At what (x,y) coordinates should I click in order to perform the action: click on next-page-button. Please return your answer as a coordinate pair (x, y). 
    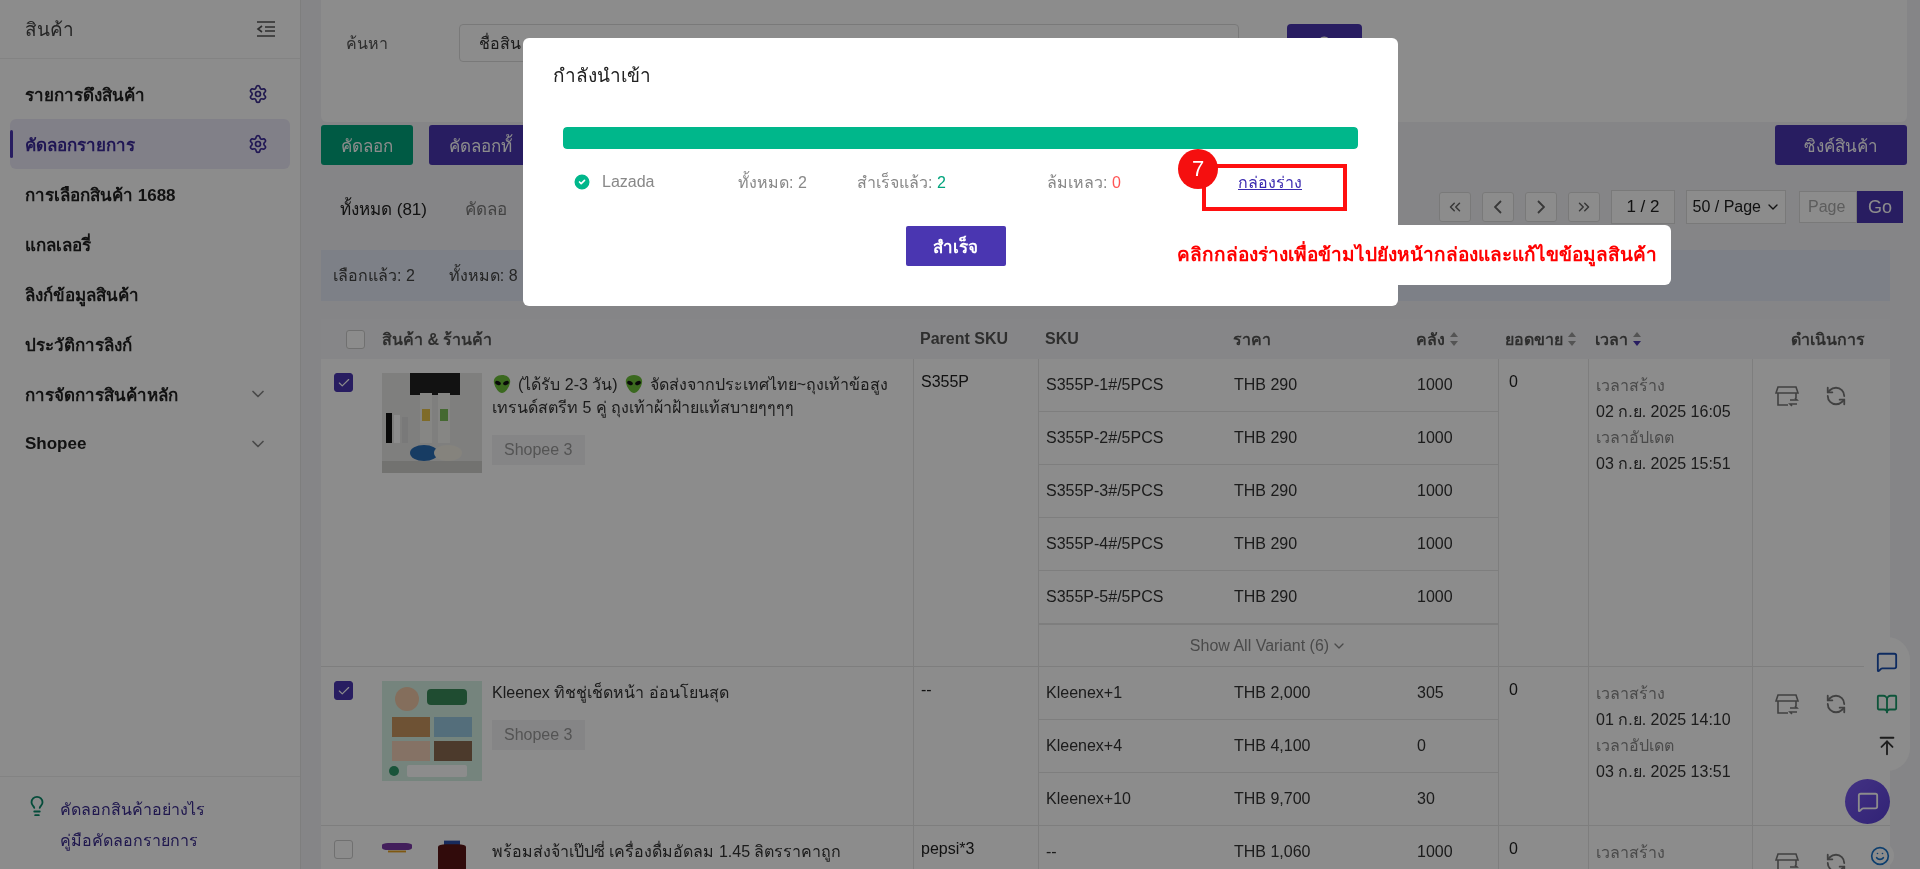
    Looking at the image, I should click on (1541, 207).